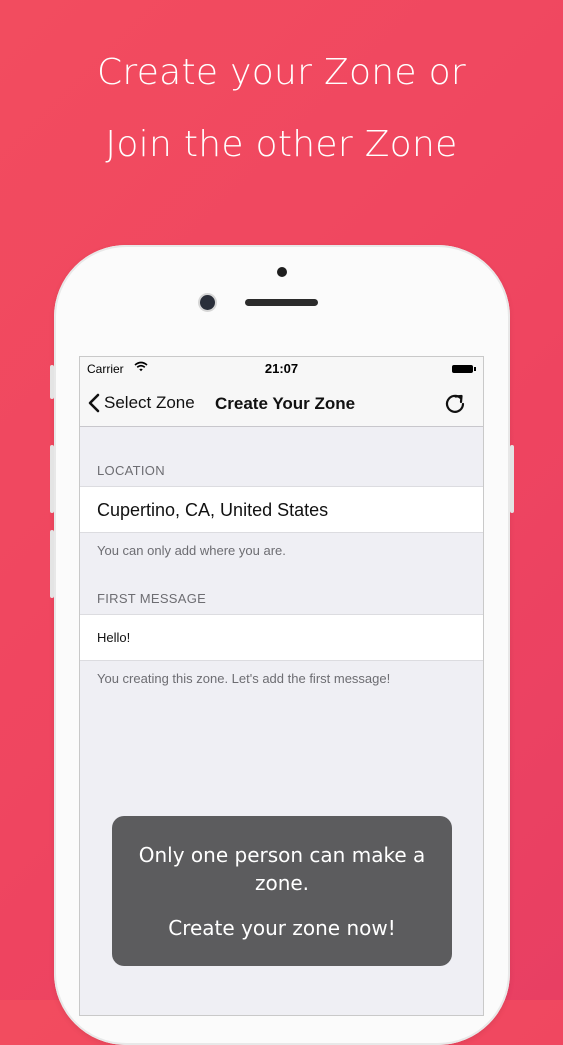  I want to click on first-message-section-header: FIRST MESSAGE, so click(152, 598).